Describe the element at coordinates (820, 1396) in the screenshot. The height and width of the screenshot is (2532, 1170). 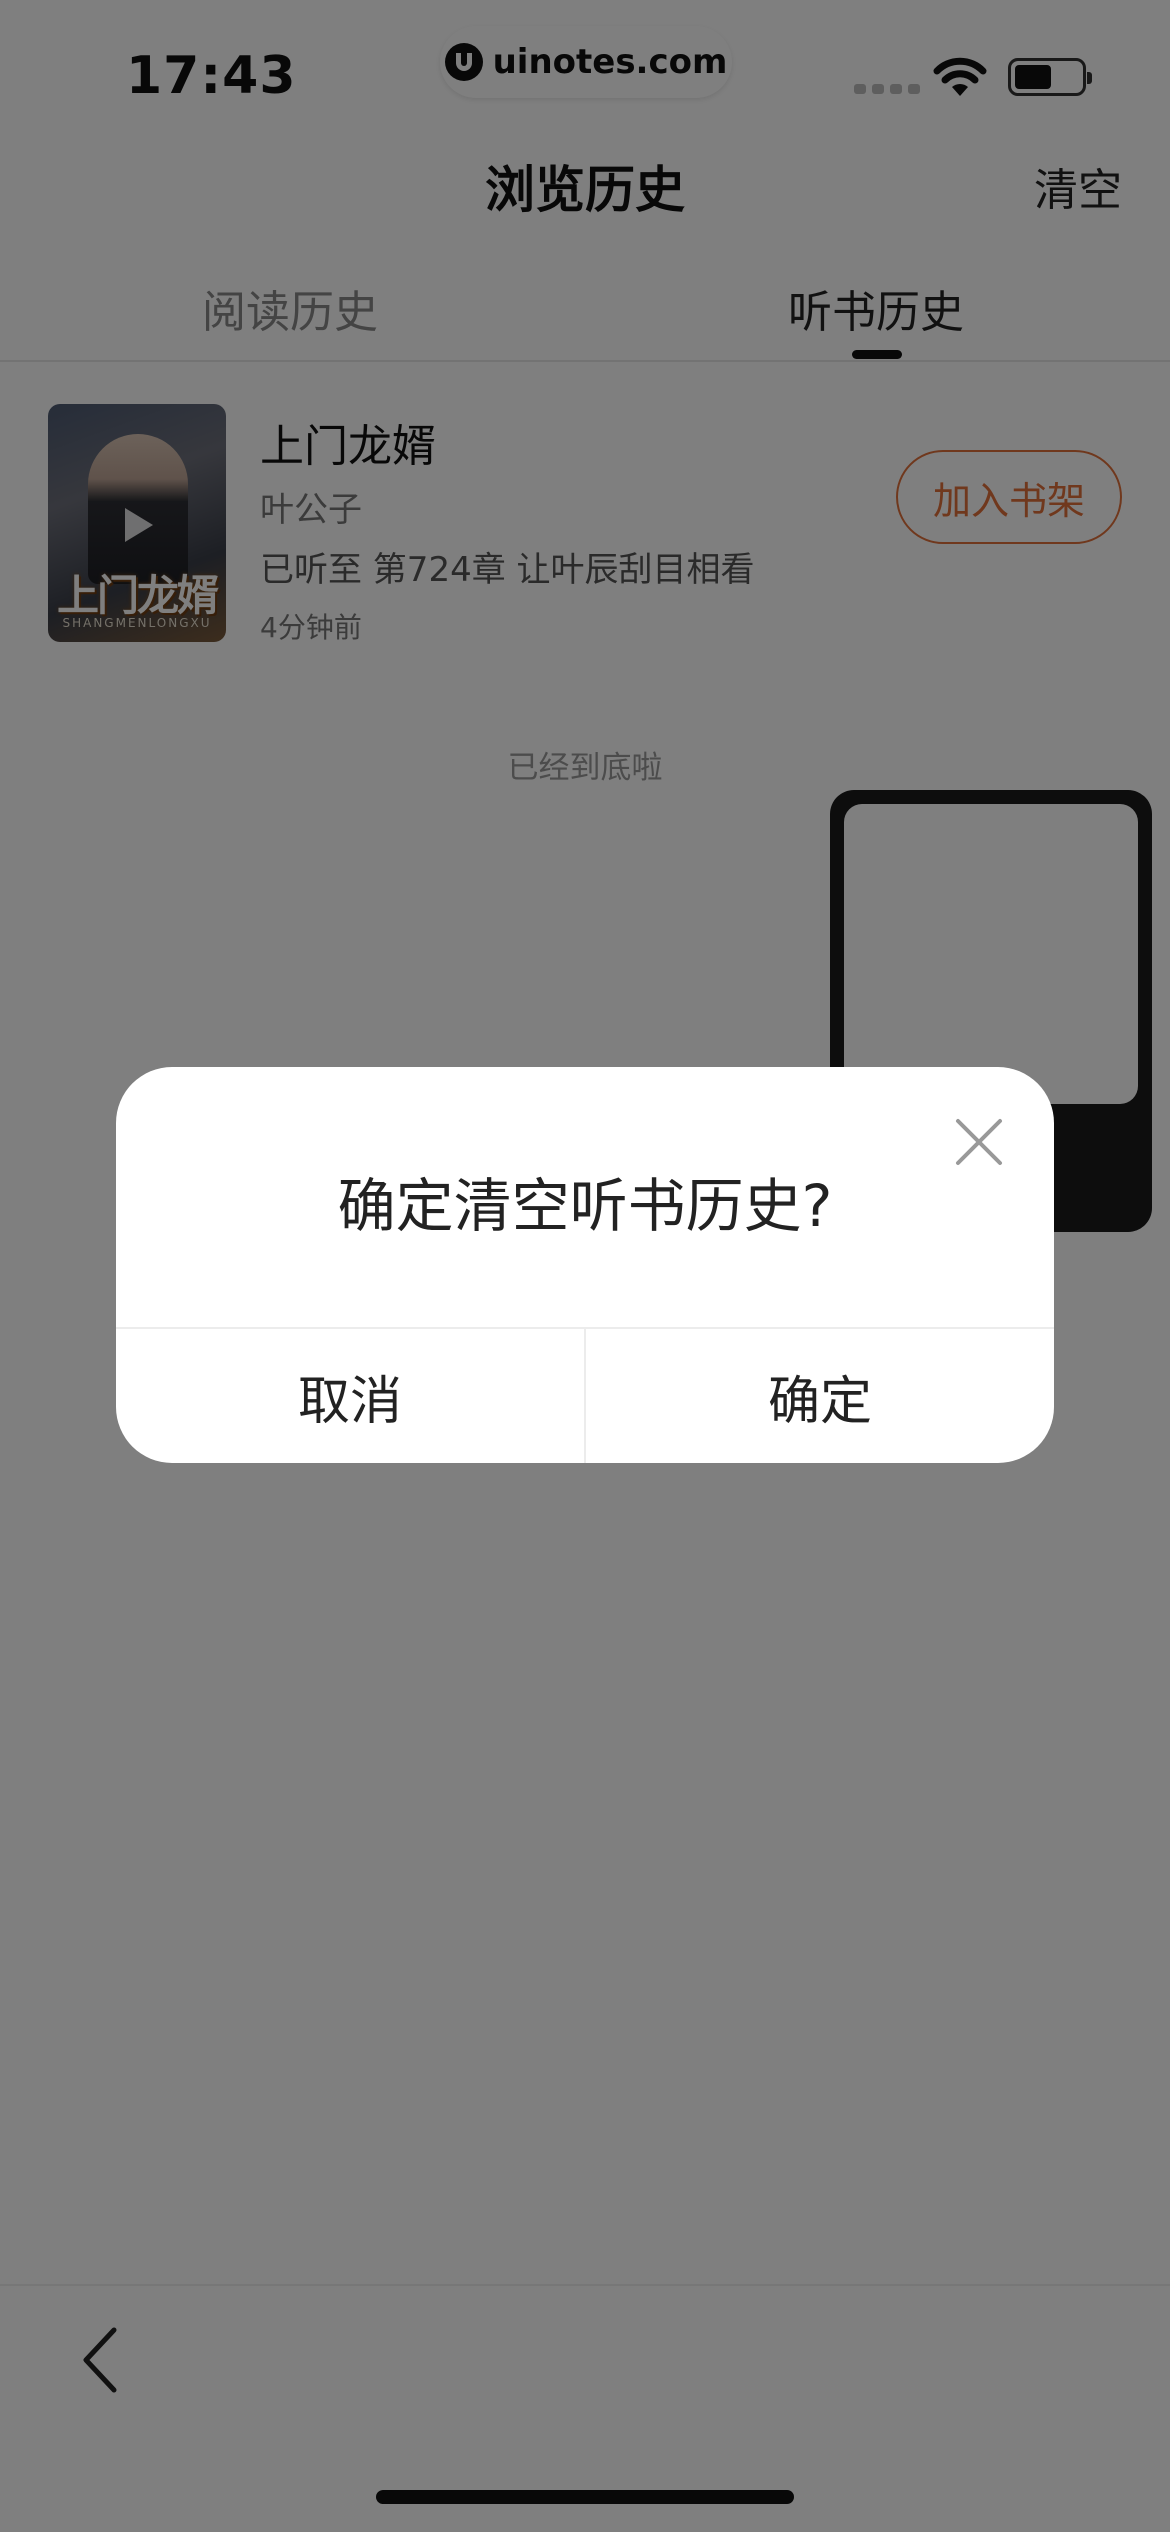
I see `confirm-button: 确定` at that location.